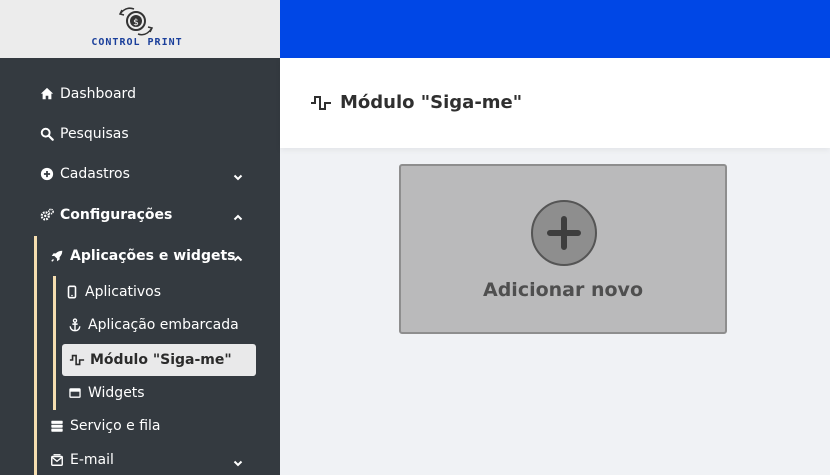  What do you see at coordinates (92, 460) in the screenshot?
I see `sidebar-item-label: E-mail` at bounding box center [92, 460].